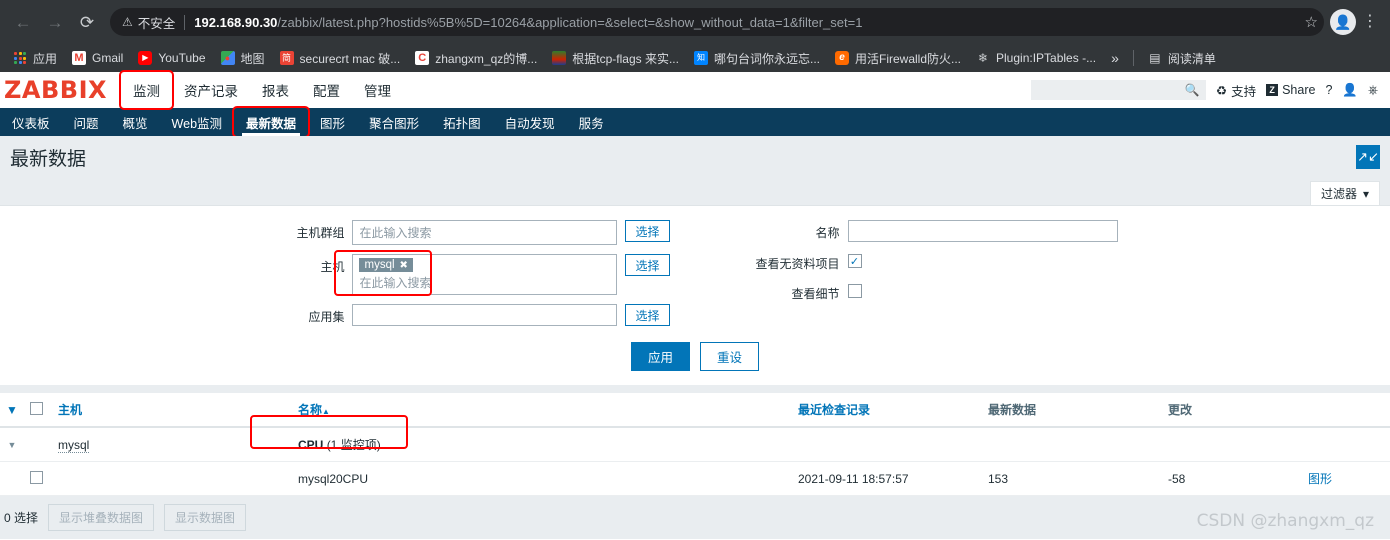 The image size is (1390, 540). I want to click on item-checkbox-cell, so click(38, 478).